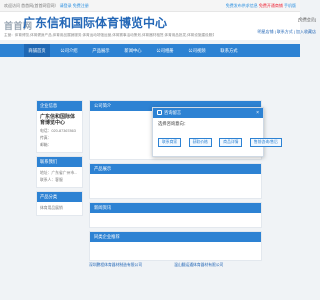 The image size is (320, 300). I want to click on register-link: 免费注册, so click(81, 5).